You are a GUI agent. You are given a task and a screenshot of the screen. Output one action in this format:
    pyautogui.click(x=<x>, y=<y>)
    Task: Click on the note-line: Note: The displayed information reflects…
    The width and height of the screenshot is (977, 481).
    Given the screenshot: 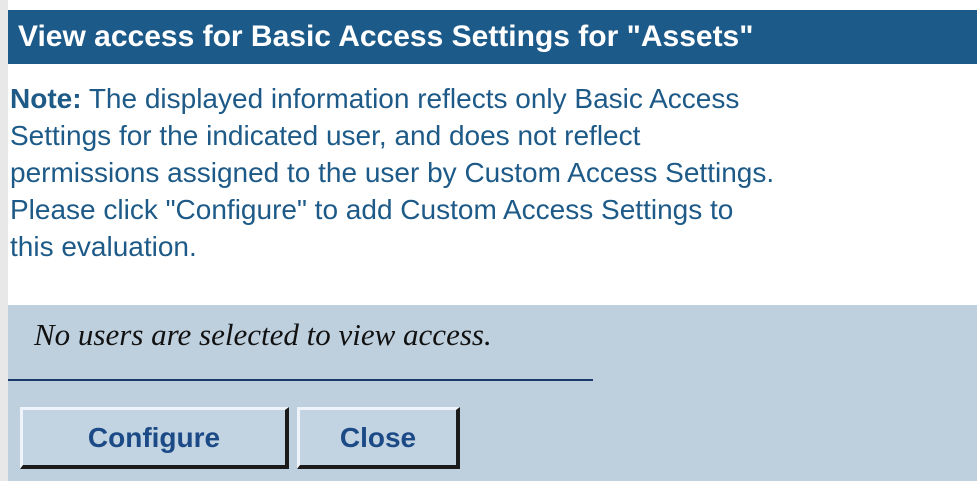 What is the action you would take?
    pyautogui.click(x=493, y=98)
    